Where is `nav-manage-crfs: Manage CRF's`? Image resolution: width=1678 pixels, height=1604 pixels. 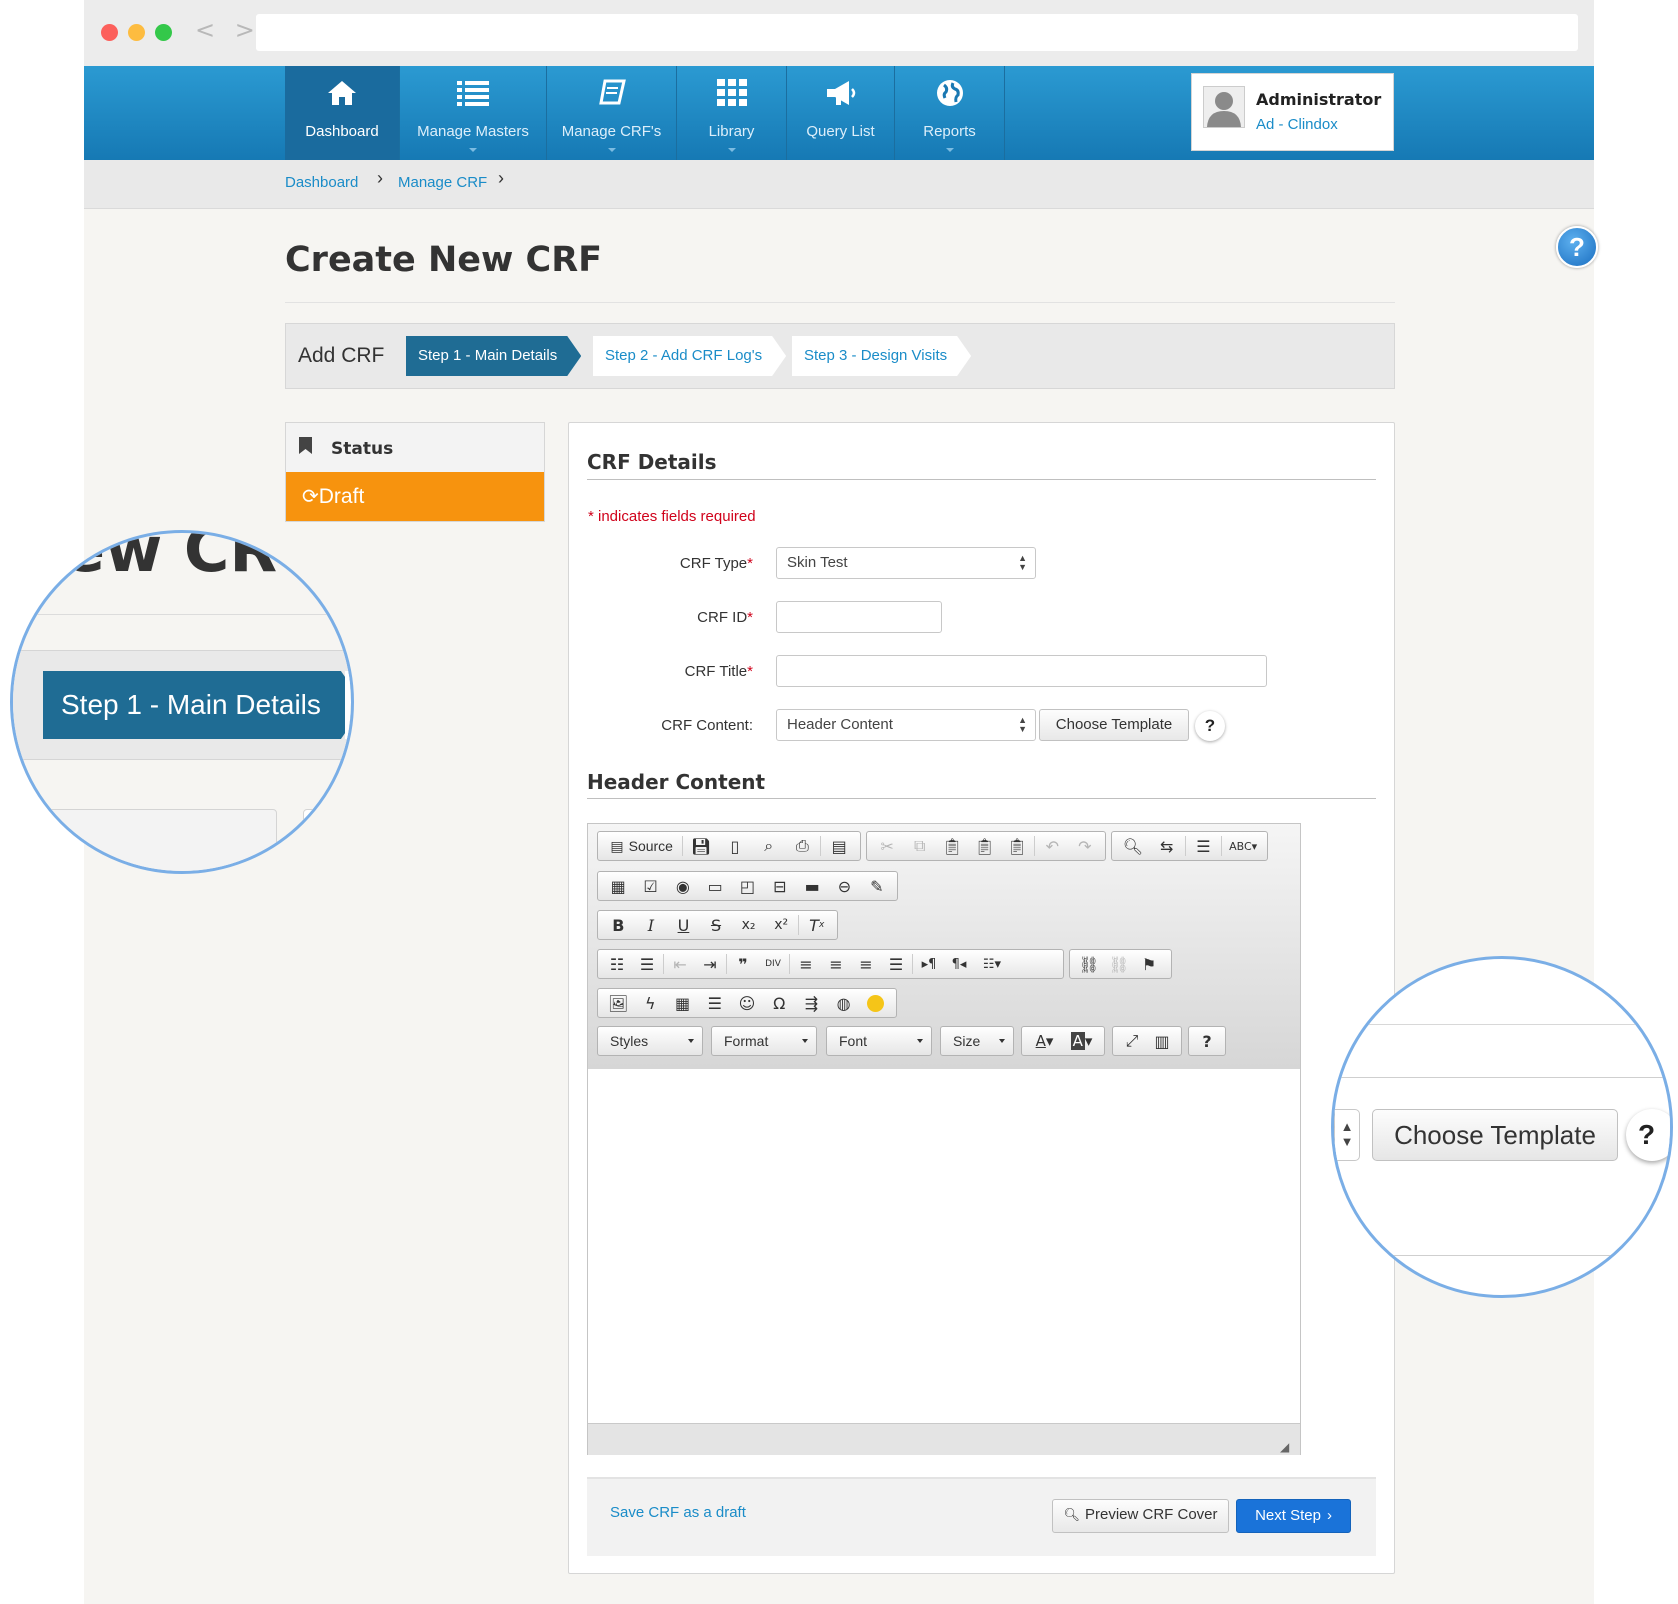
nav-manage-crfs: Manage CRF's is located at coordinates (612, 113).